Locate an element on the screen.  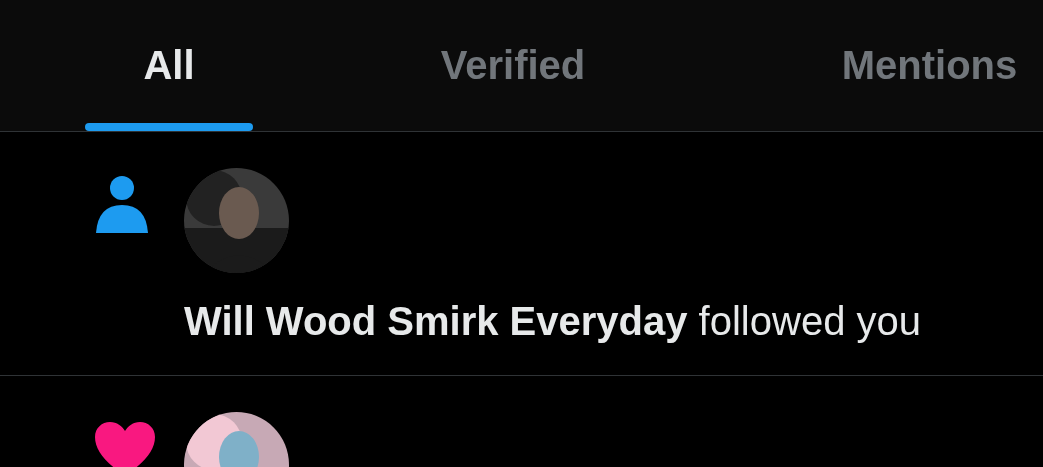
tab: All is located at coordinates (169, 65).